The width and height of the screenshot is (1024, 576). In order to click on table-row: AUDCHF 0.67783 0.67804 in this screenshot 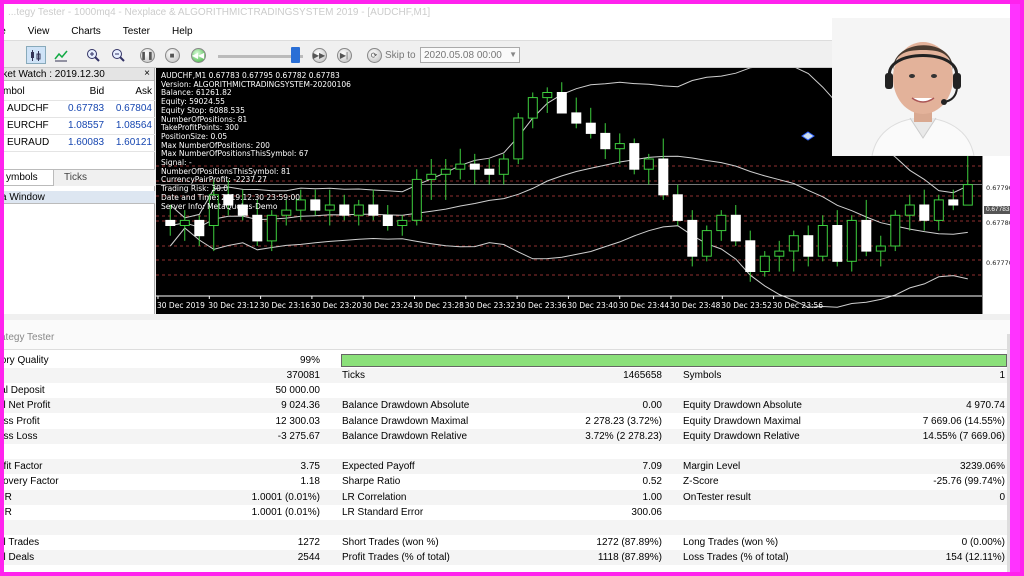, I will do `click(79, 109)`.